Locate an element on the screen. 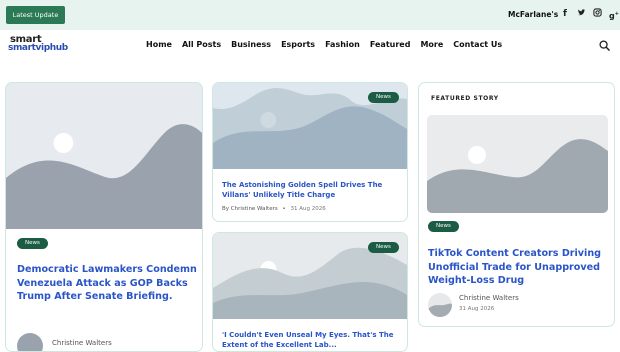  nav-item-fashion: Fashion is located at coordinates (342, 44).